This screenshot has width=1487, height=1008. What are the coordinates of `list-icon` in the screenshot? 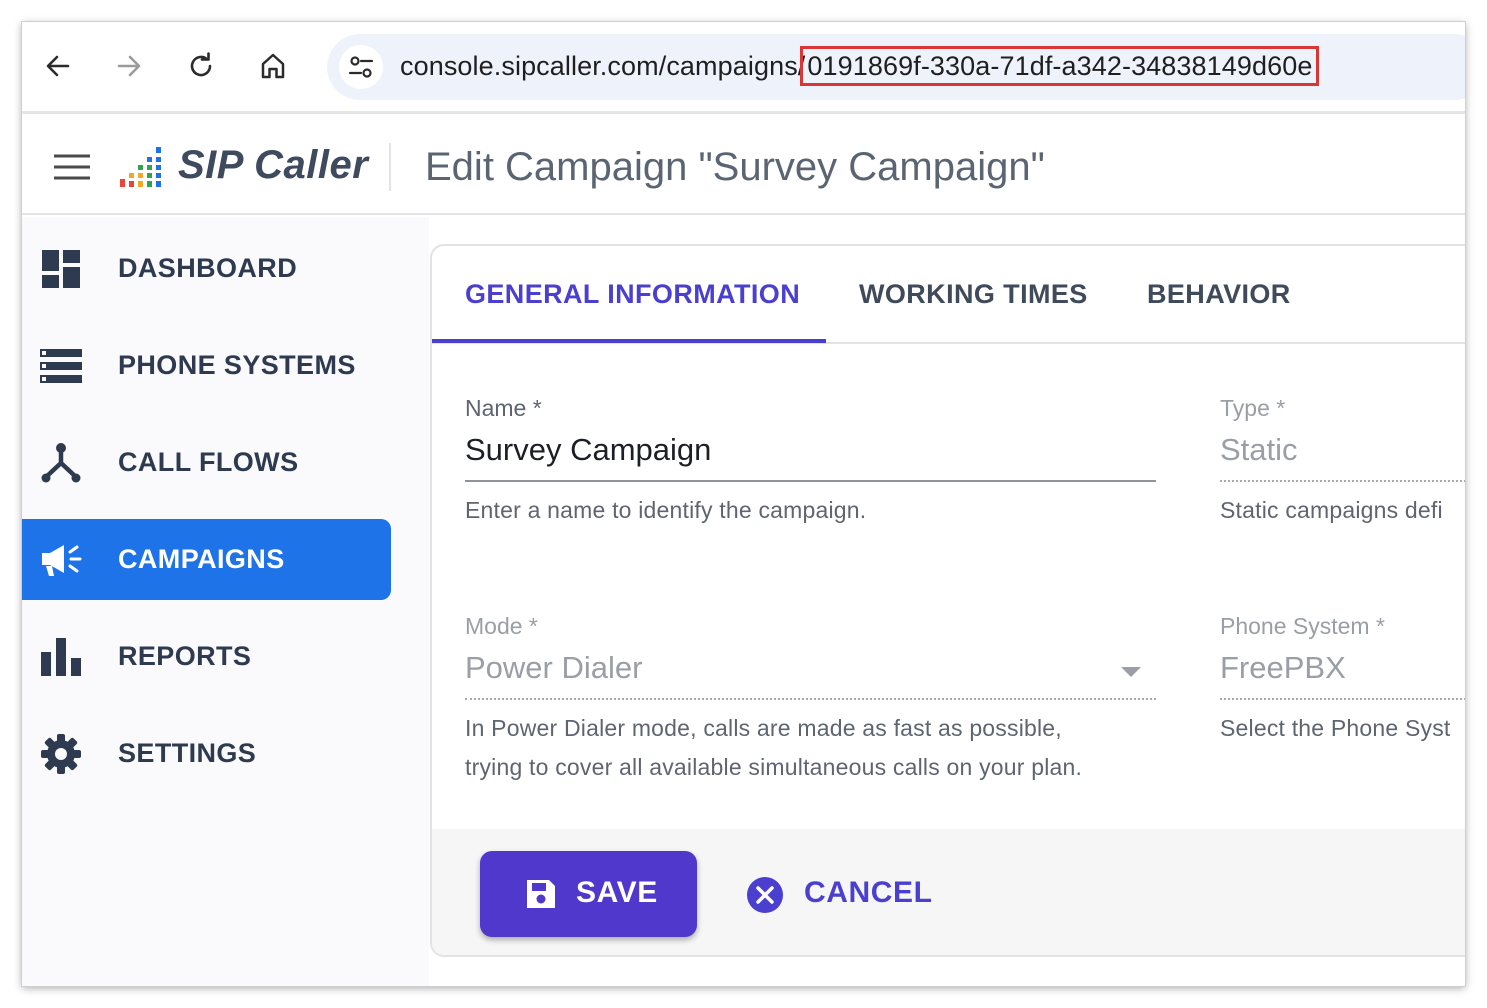 It's located at (61, 366).